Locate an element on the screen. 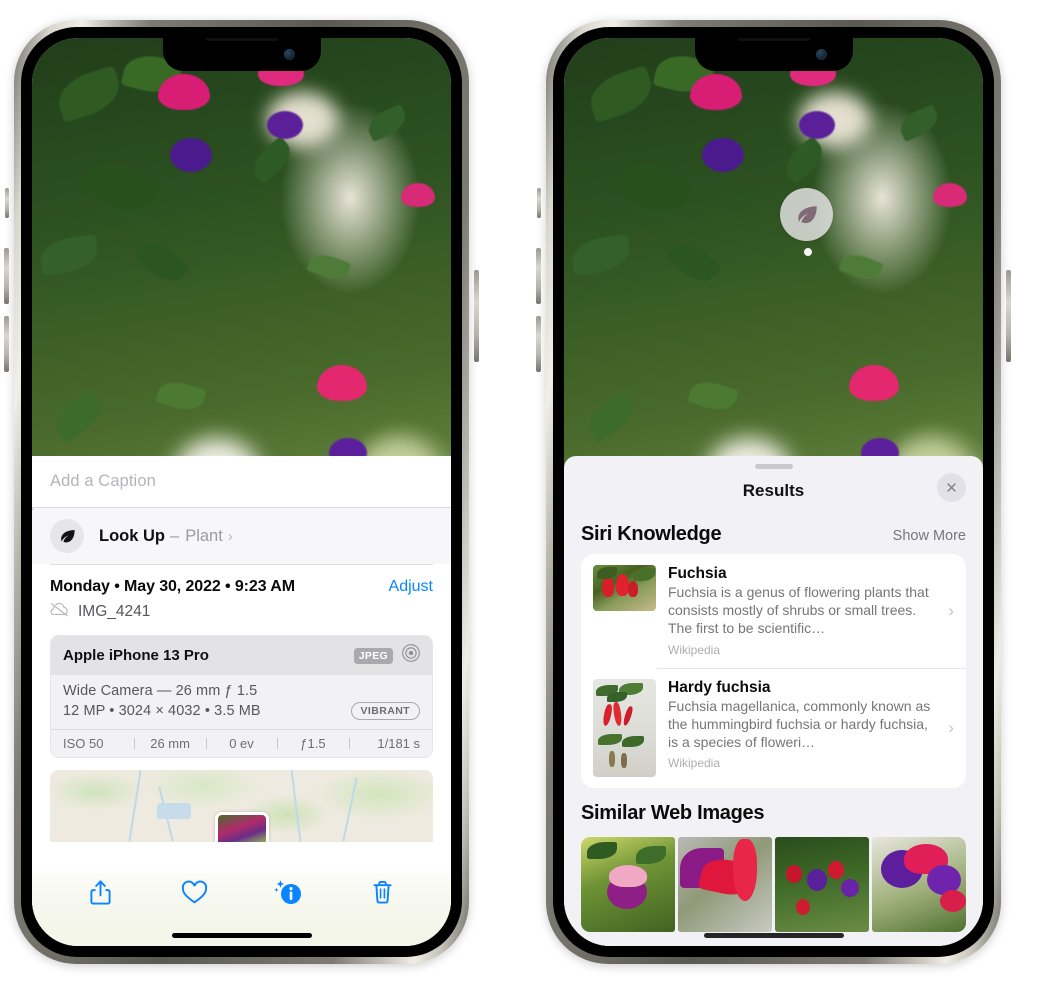  photo-date: Monday • May 30, 2022 • 9:23 AM is located at coordinates (172, 586).